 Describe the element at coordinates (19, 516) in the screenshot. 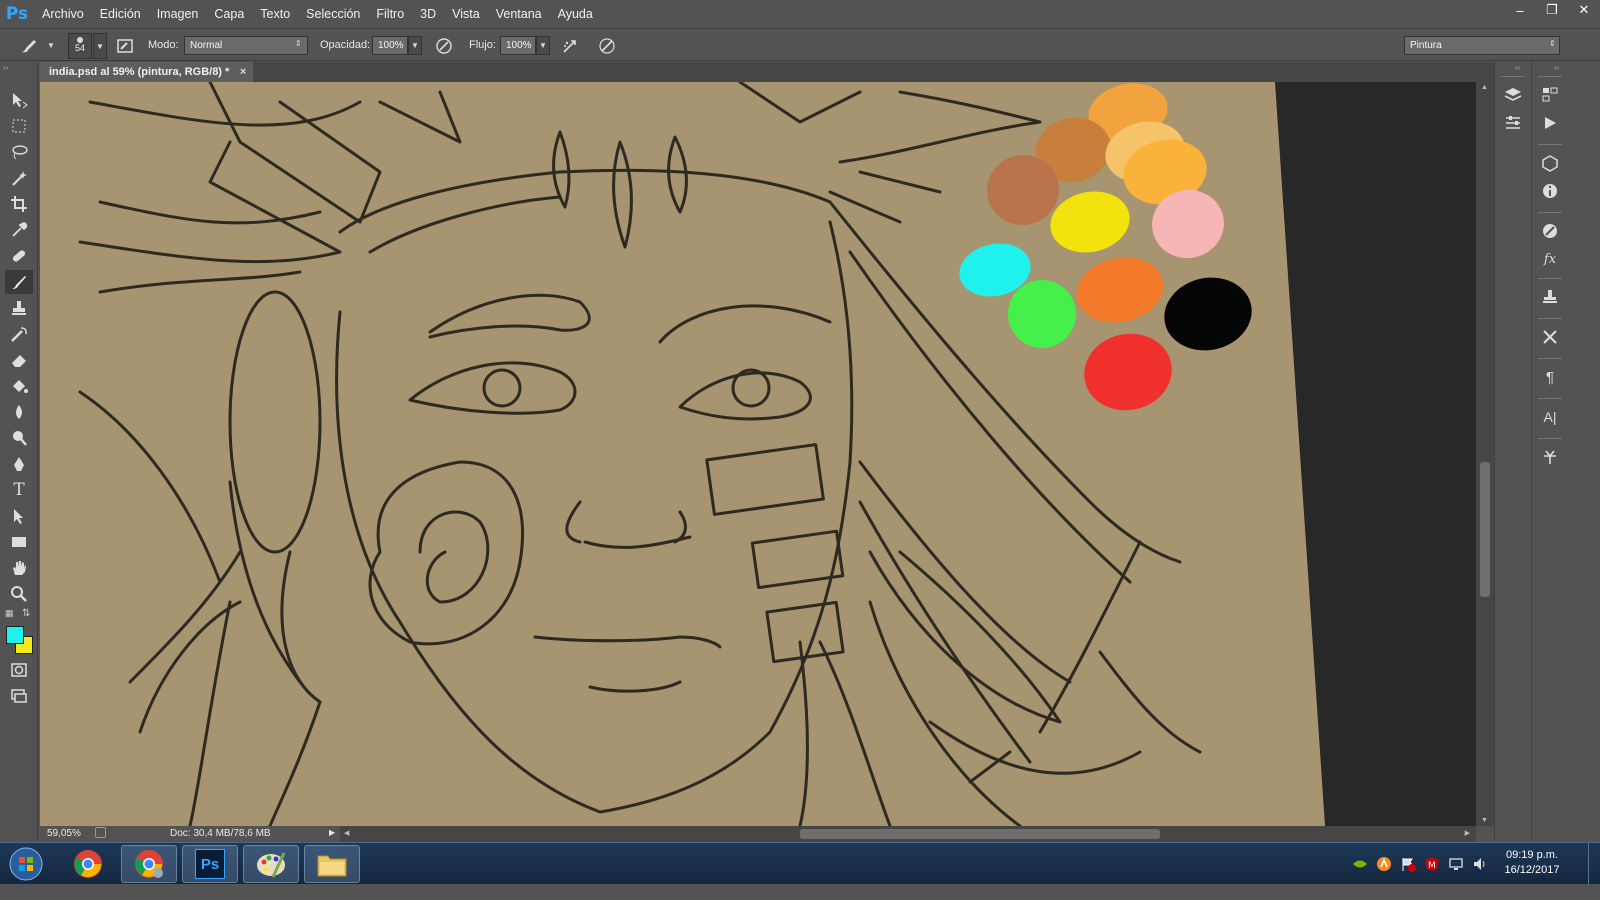

I see `path-selection-tool-icon` at that location.